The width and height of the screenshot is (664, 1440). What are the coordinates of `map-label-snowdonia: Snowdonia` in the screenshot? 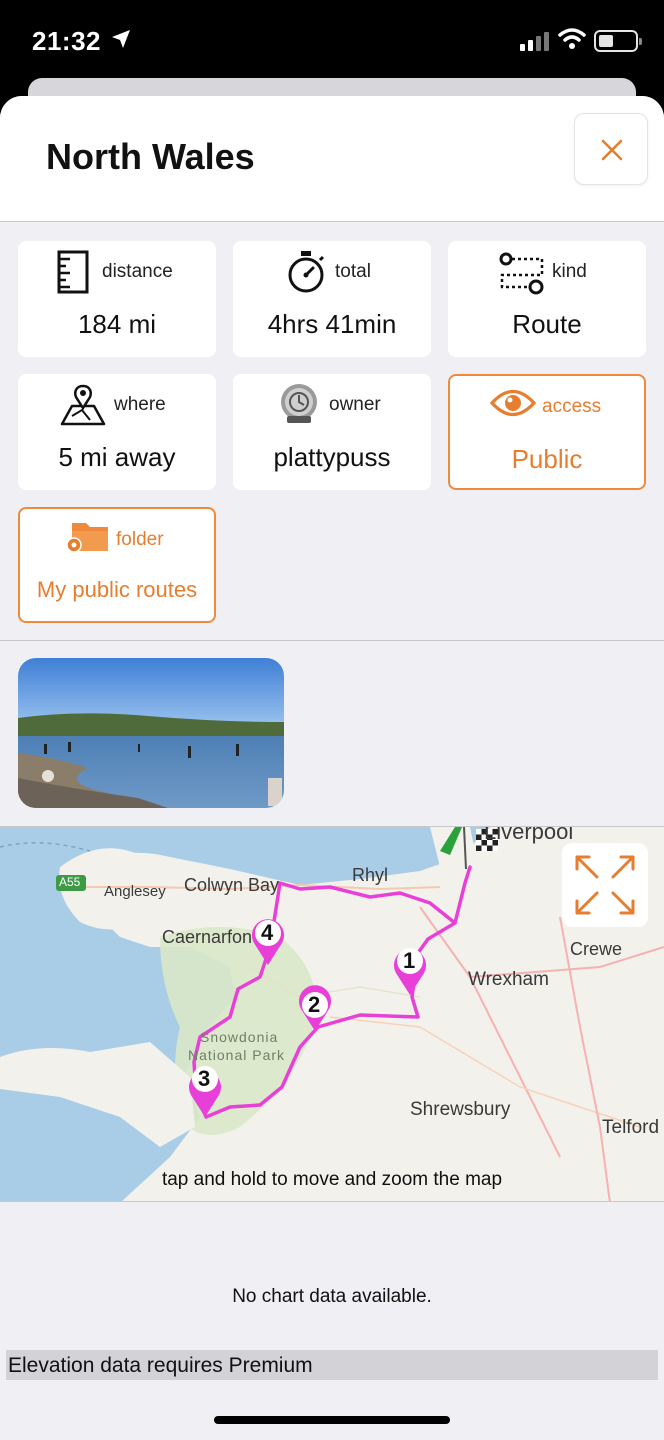 It's located at (239, 1037).